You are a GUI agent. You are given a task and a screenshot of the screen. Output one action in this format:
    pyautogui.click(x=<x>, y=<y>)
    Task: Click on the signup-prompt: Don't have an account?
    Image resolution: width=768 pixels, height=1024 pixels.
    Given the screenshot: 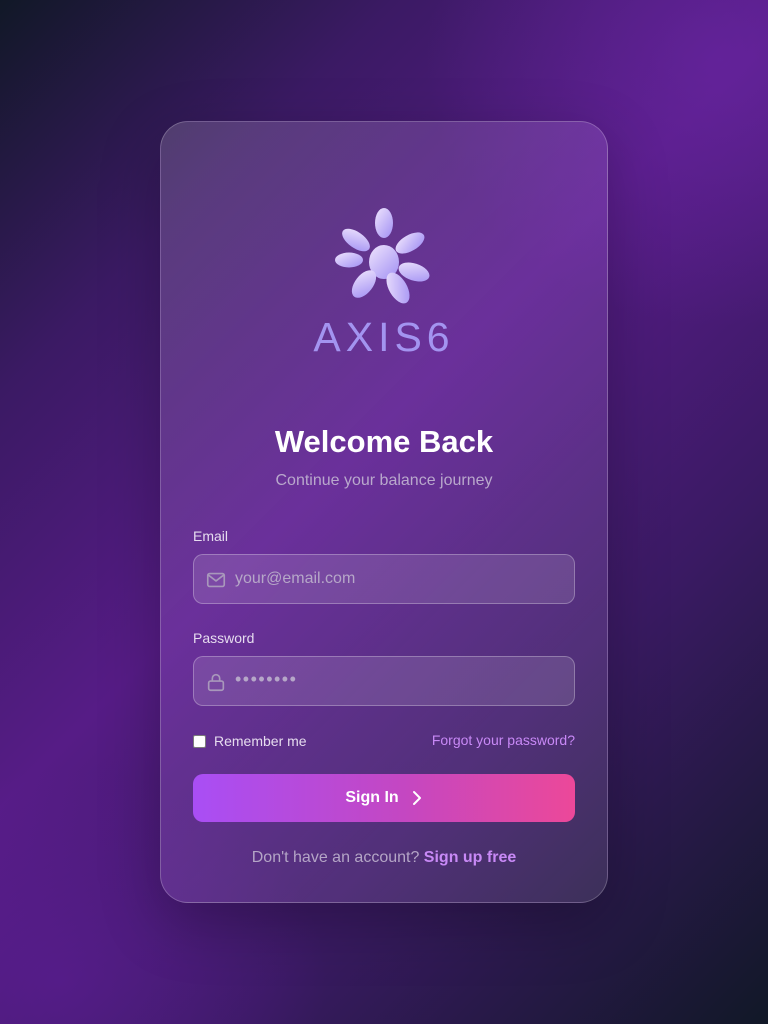 What is the action you would take?
    pyautogui.click(x=337, y=857)
    